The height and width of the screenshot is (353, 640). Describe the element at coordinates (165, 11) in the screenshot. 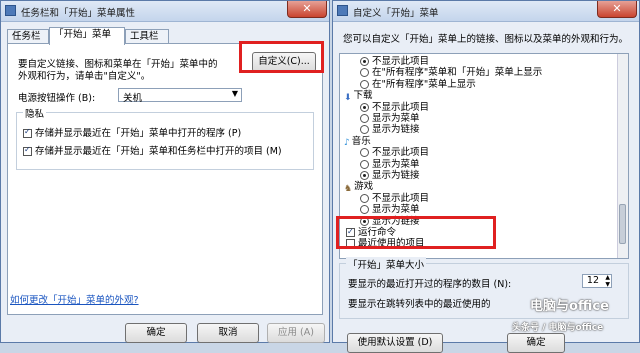

I see `title-bar: 任务栏和「开始」菜单属性 ✕` at that location.